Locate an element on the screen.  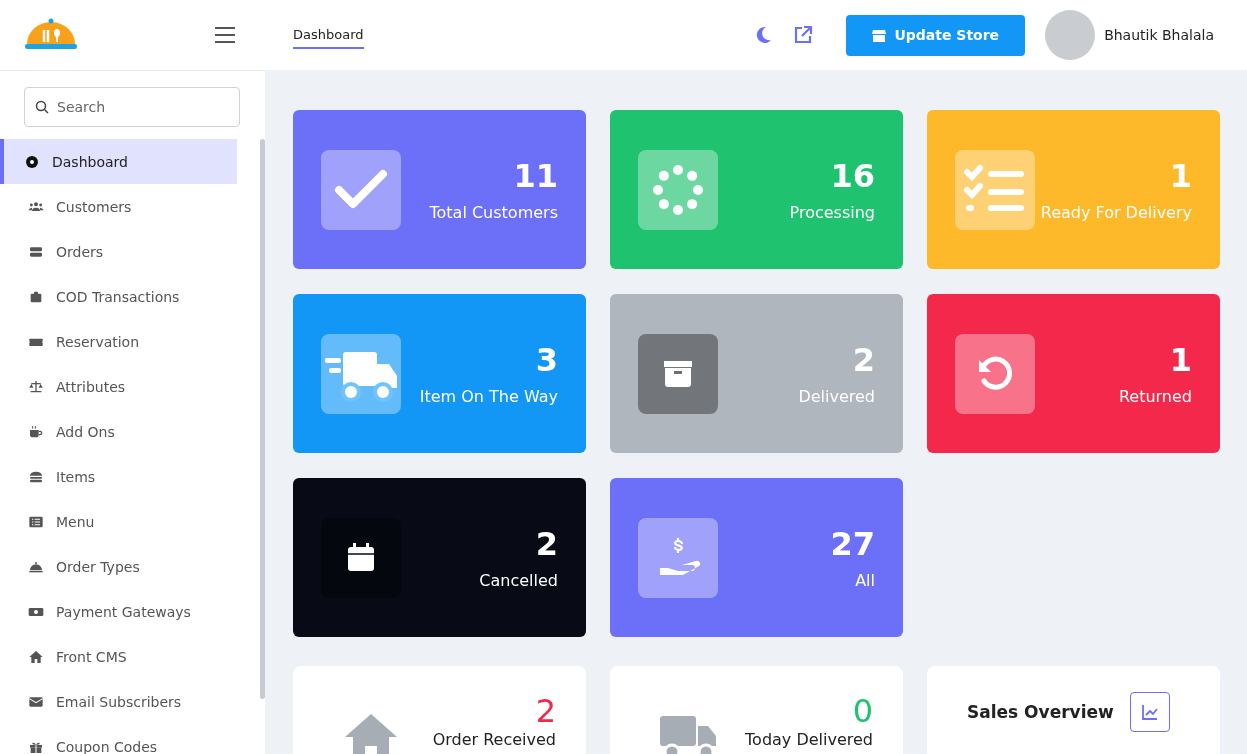
stat-label: Ready For Delivery is located at coordinates (1116, 212).